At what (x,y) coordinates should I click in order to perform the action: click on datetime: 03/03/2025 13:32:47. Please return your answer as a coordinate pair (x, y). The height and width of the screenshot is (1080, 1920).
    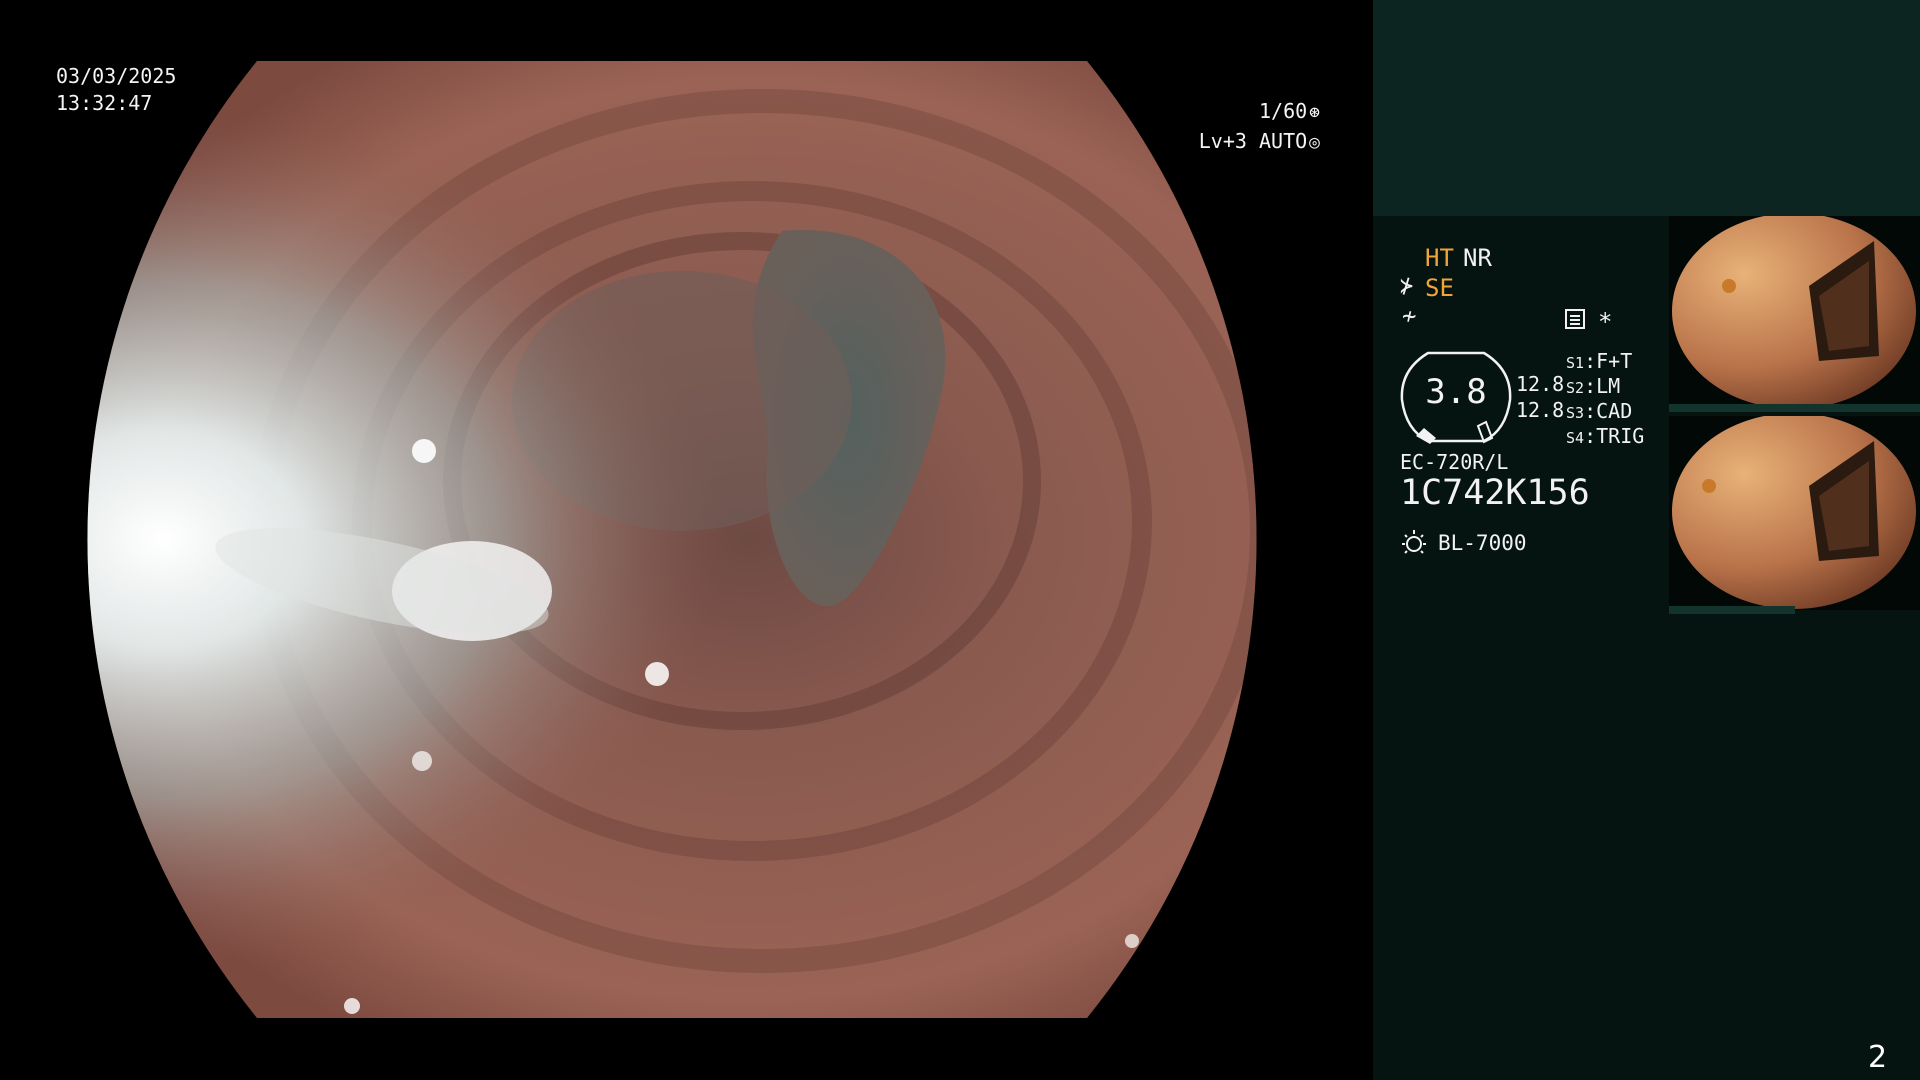
    Looking at the image, I should click on (116, 90).